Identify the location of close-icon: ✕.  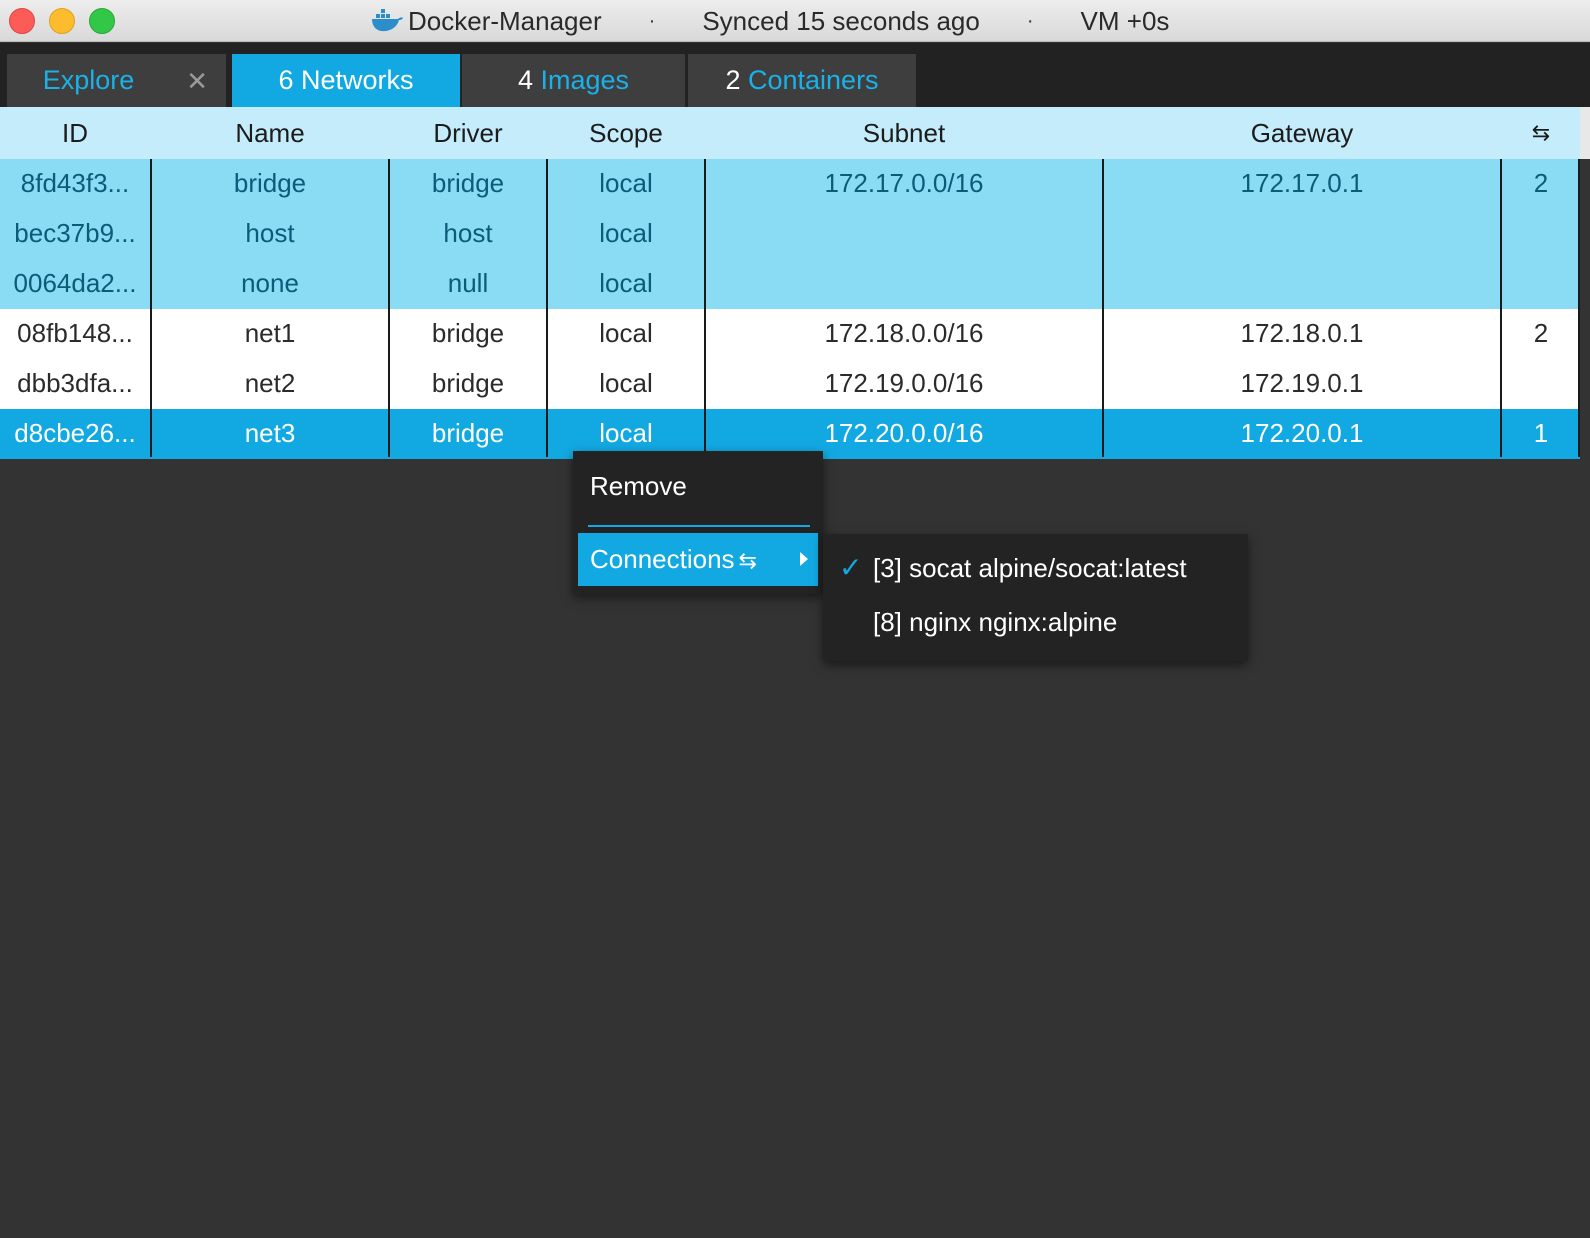
(197, 81).